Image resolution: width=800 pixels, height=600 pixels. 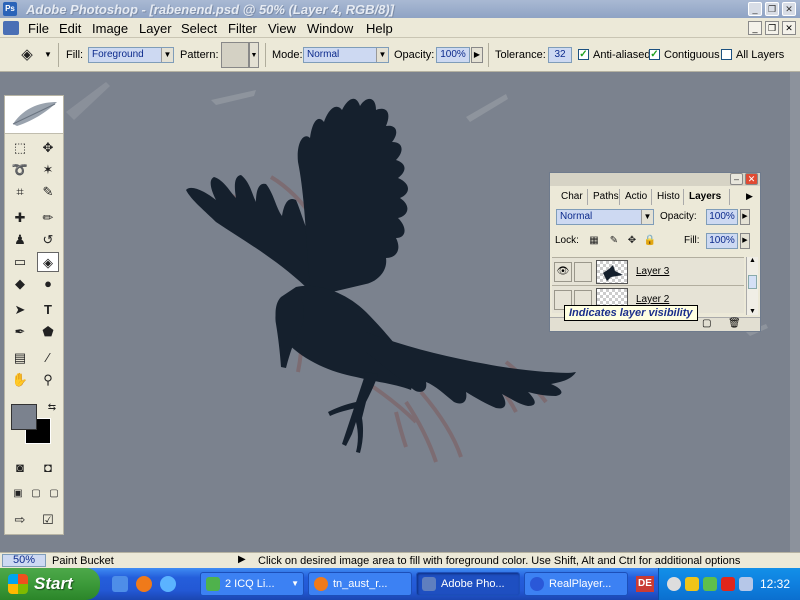 I want to click on dodge-tool-icon: ●, so click(x=48, y=284).